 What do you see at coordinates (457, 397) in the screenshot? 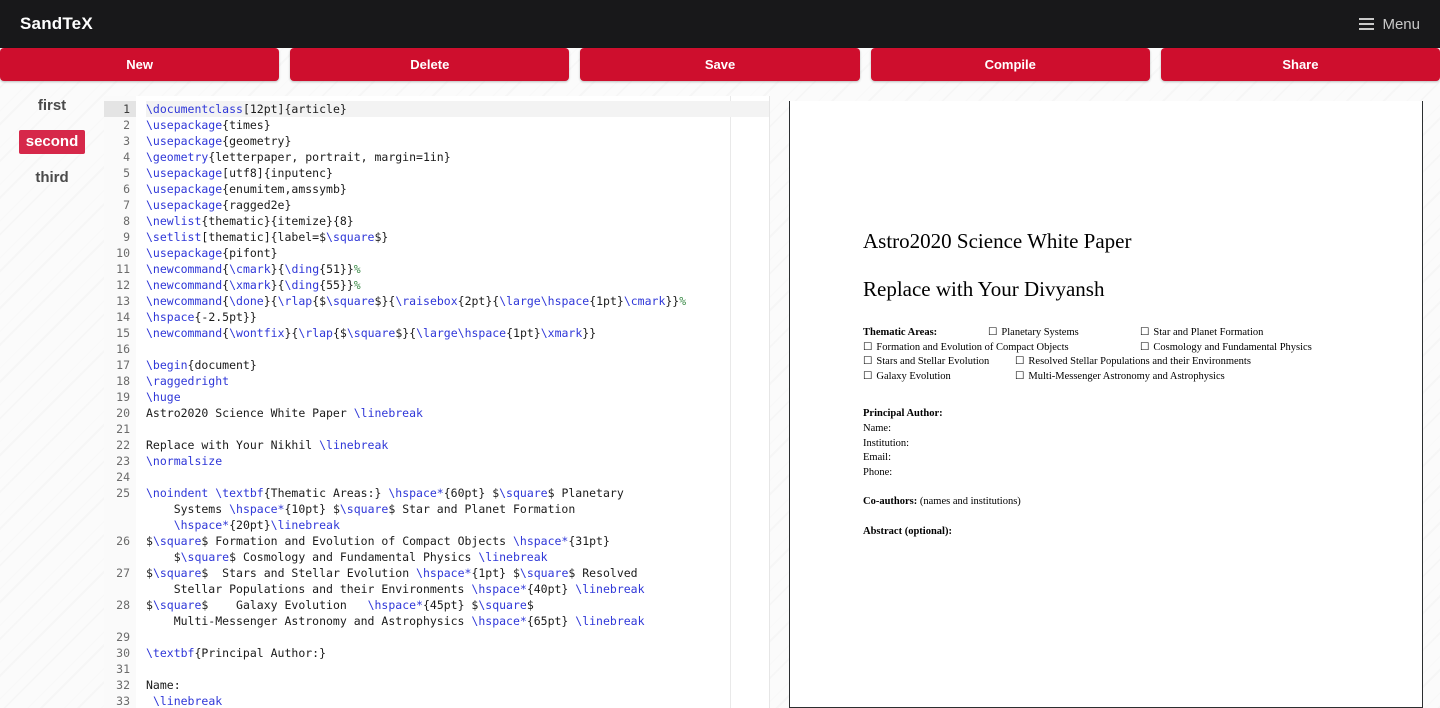
I see `code-line: \huge` at bounding box center [457, 397].